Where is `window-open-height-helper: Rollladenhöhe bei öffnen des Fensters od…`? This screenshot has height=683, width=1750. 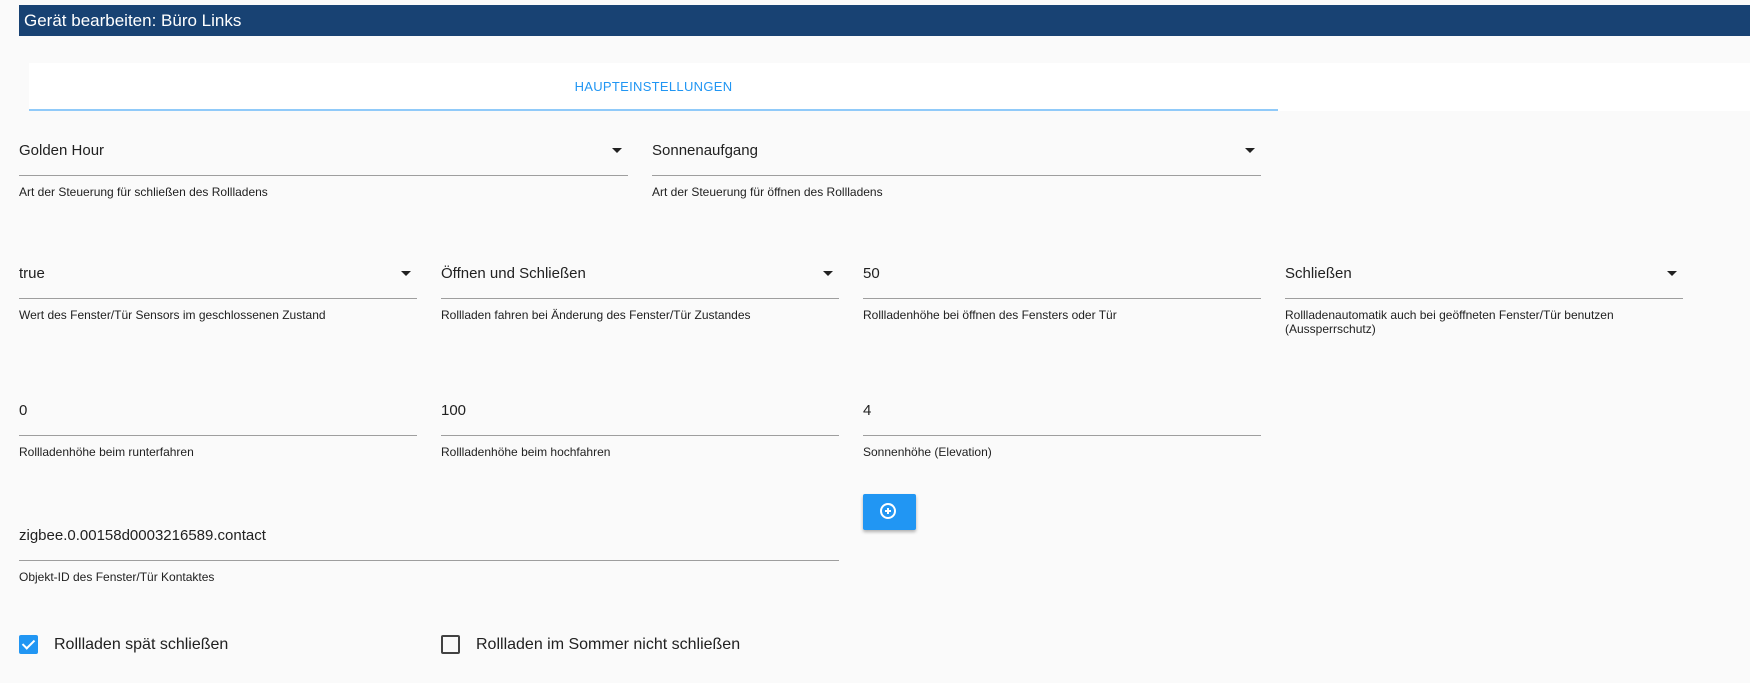 window-open-height-helper: Rollladenhöhe bei öffnen des Fensters od… is located at coordinates (990, 315).